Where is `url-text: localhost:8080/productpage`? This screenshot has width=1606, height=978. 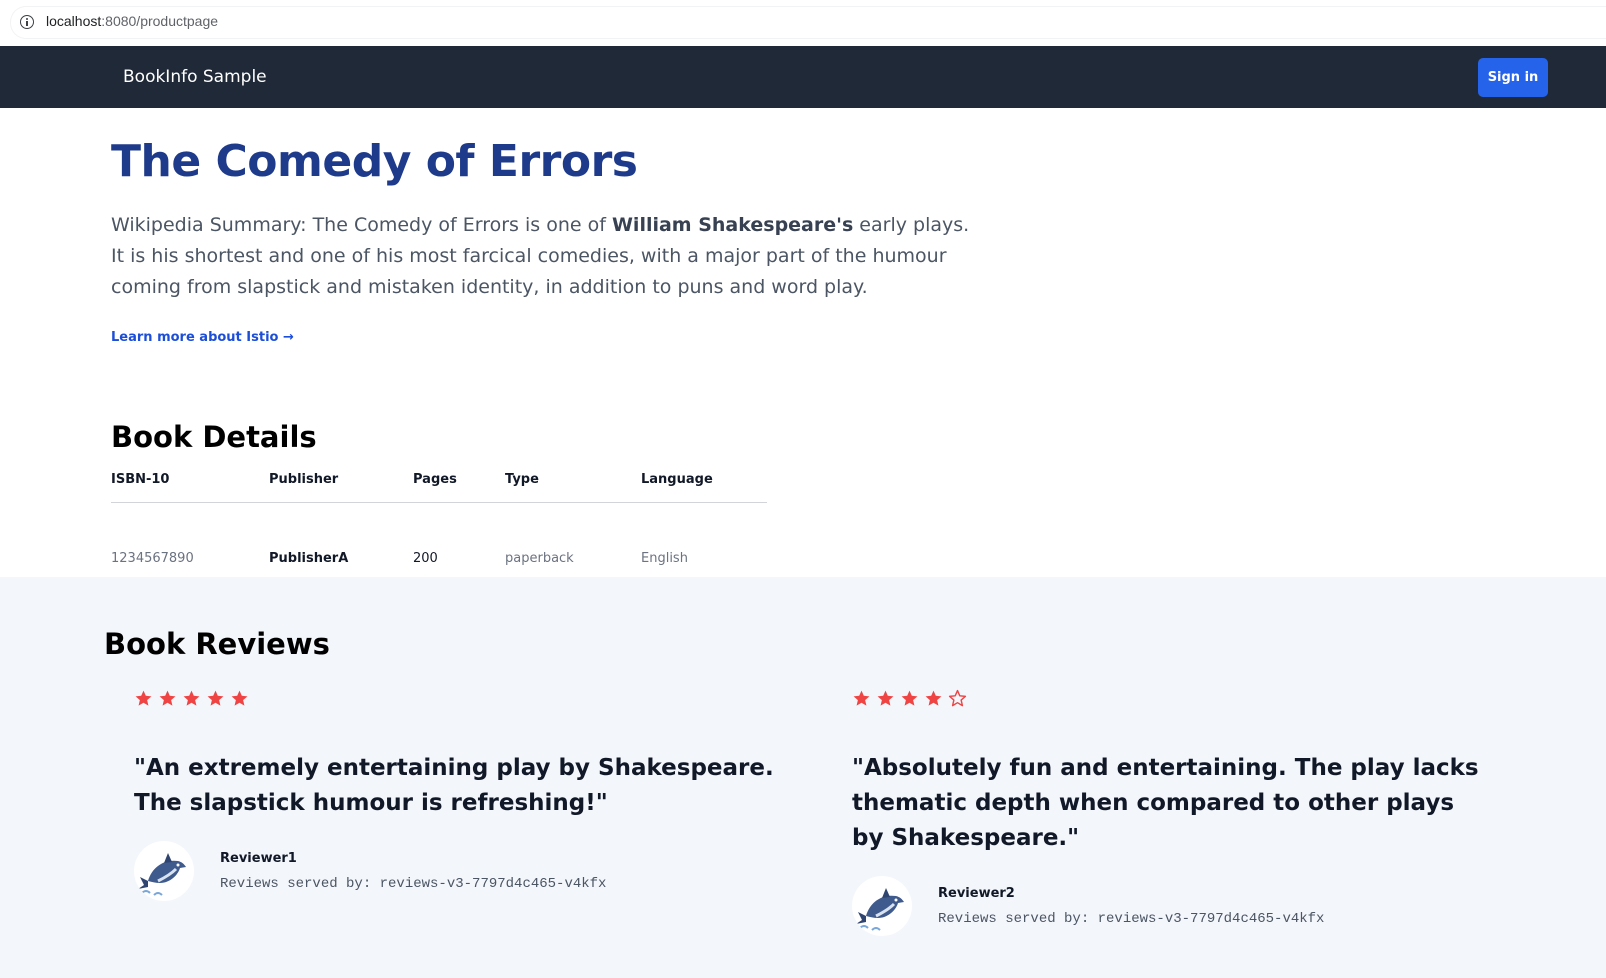 url-text: localhost:8080/productpage is located at coordinates (132, 21).